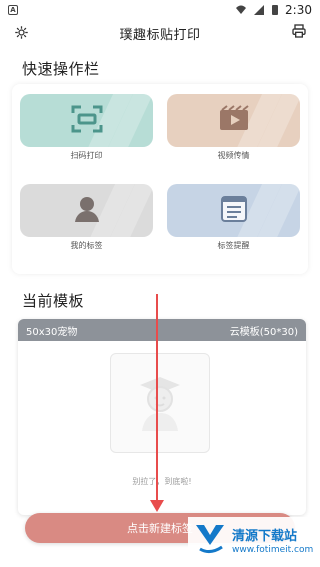  Describe the element at coordinates (53, 301) in the screenshot. I see `template-section-title: 当前模板` at that location.